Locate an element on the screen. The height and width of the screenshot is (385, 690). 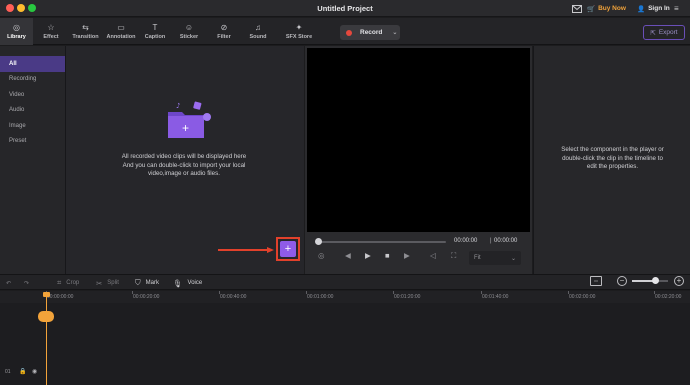
crop-label: Crop is located at coordinates (73, 283).